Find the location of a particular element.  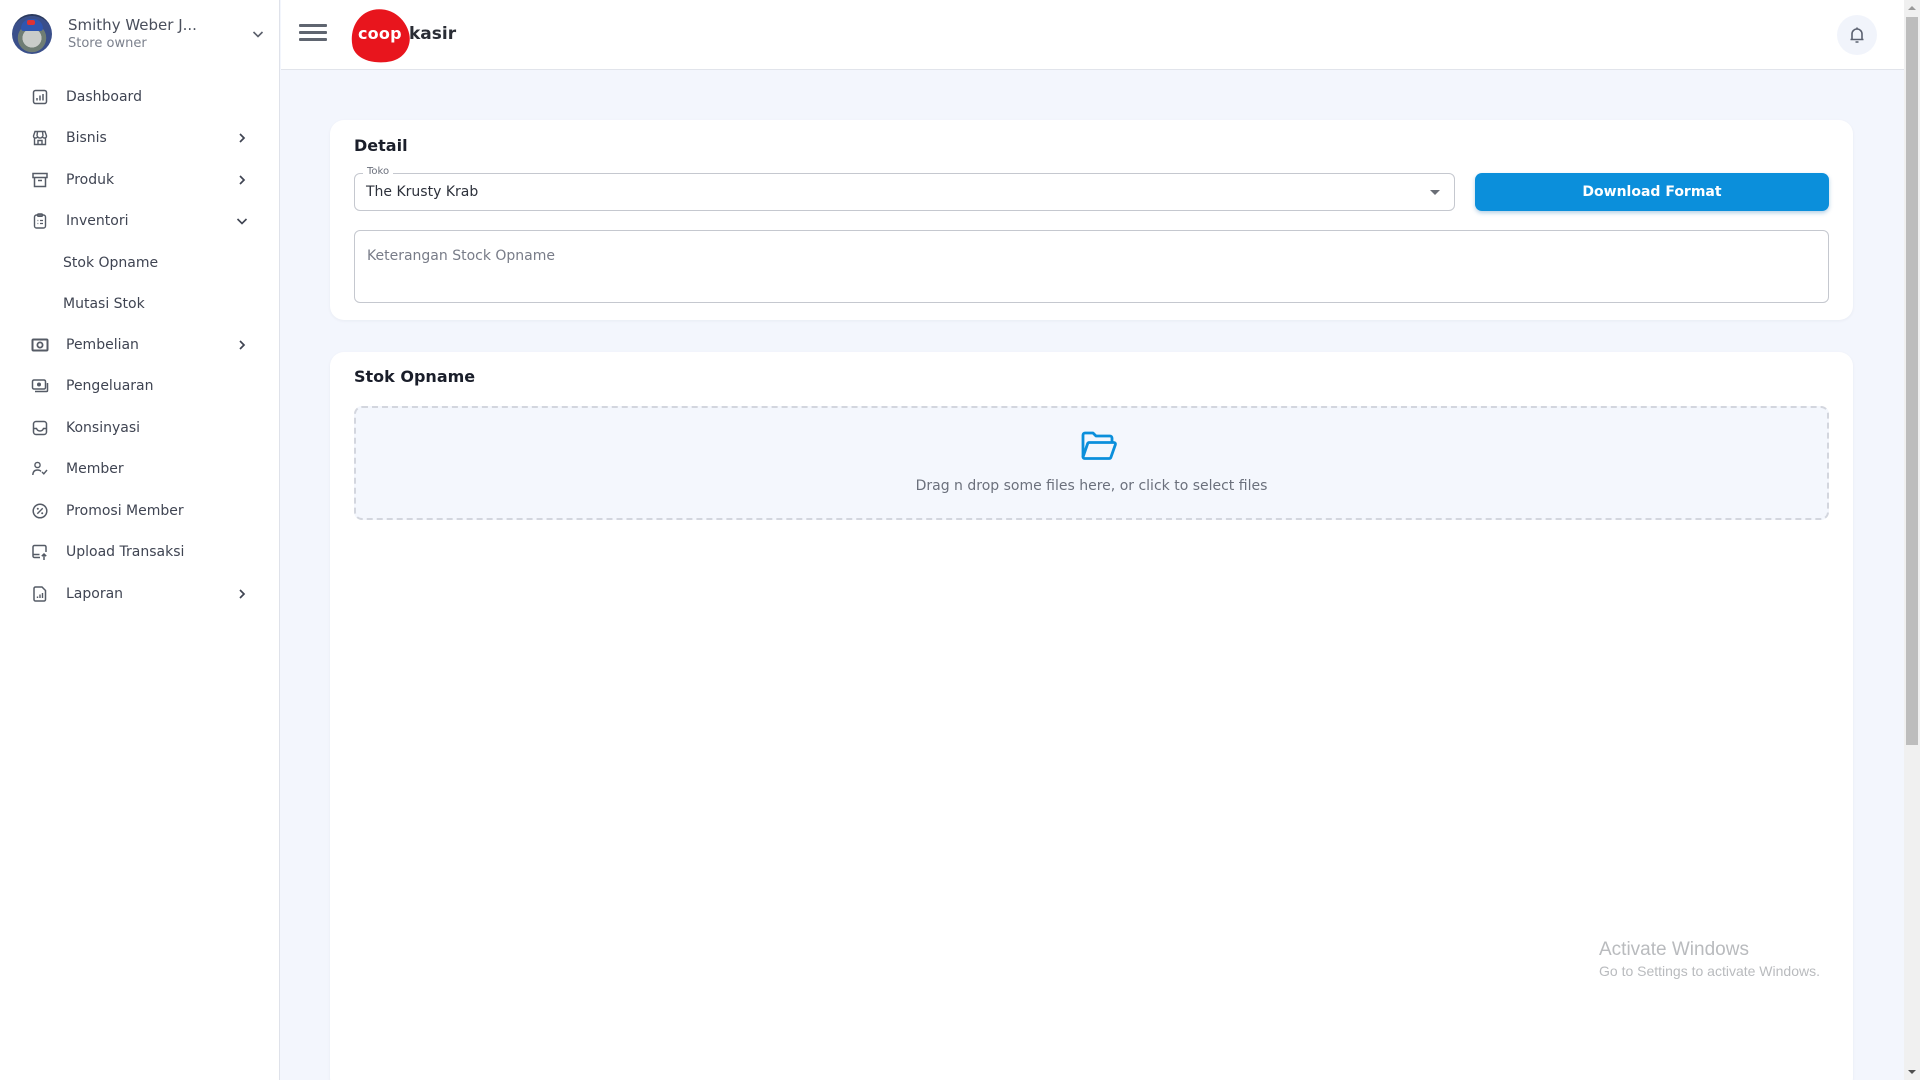

logo-secondary-text: kasir is located at coordinates (433, 34).